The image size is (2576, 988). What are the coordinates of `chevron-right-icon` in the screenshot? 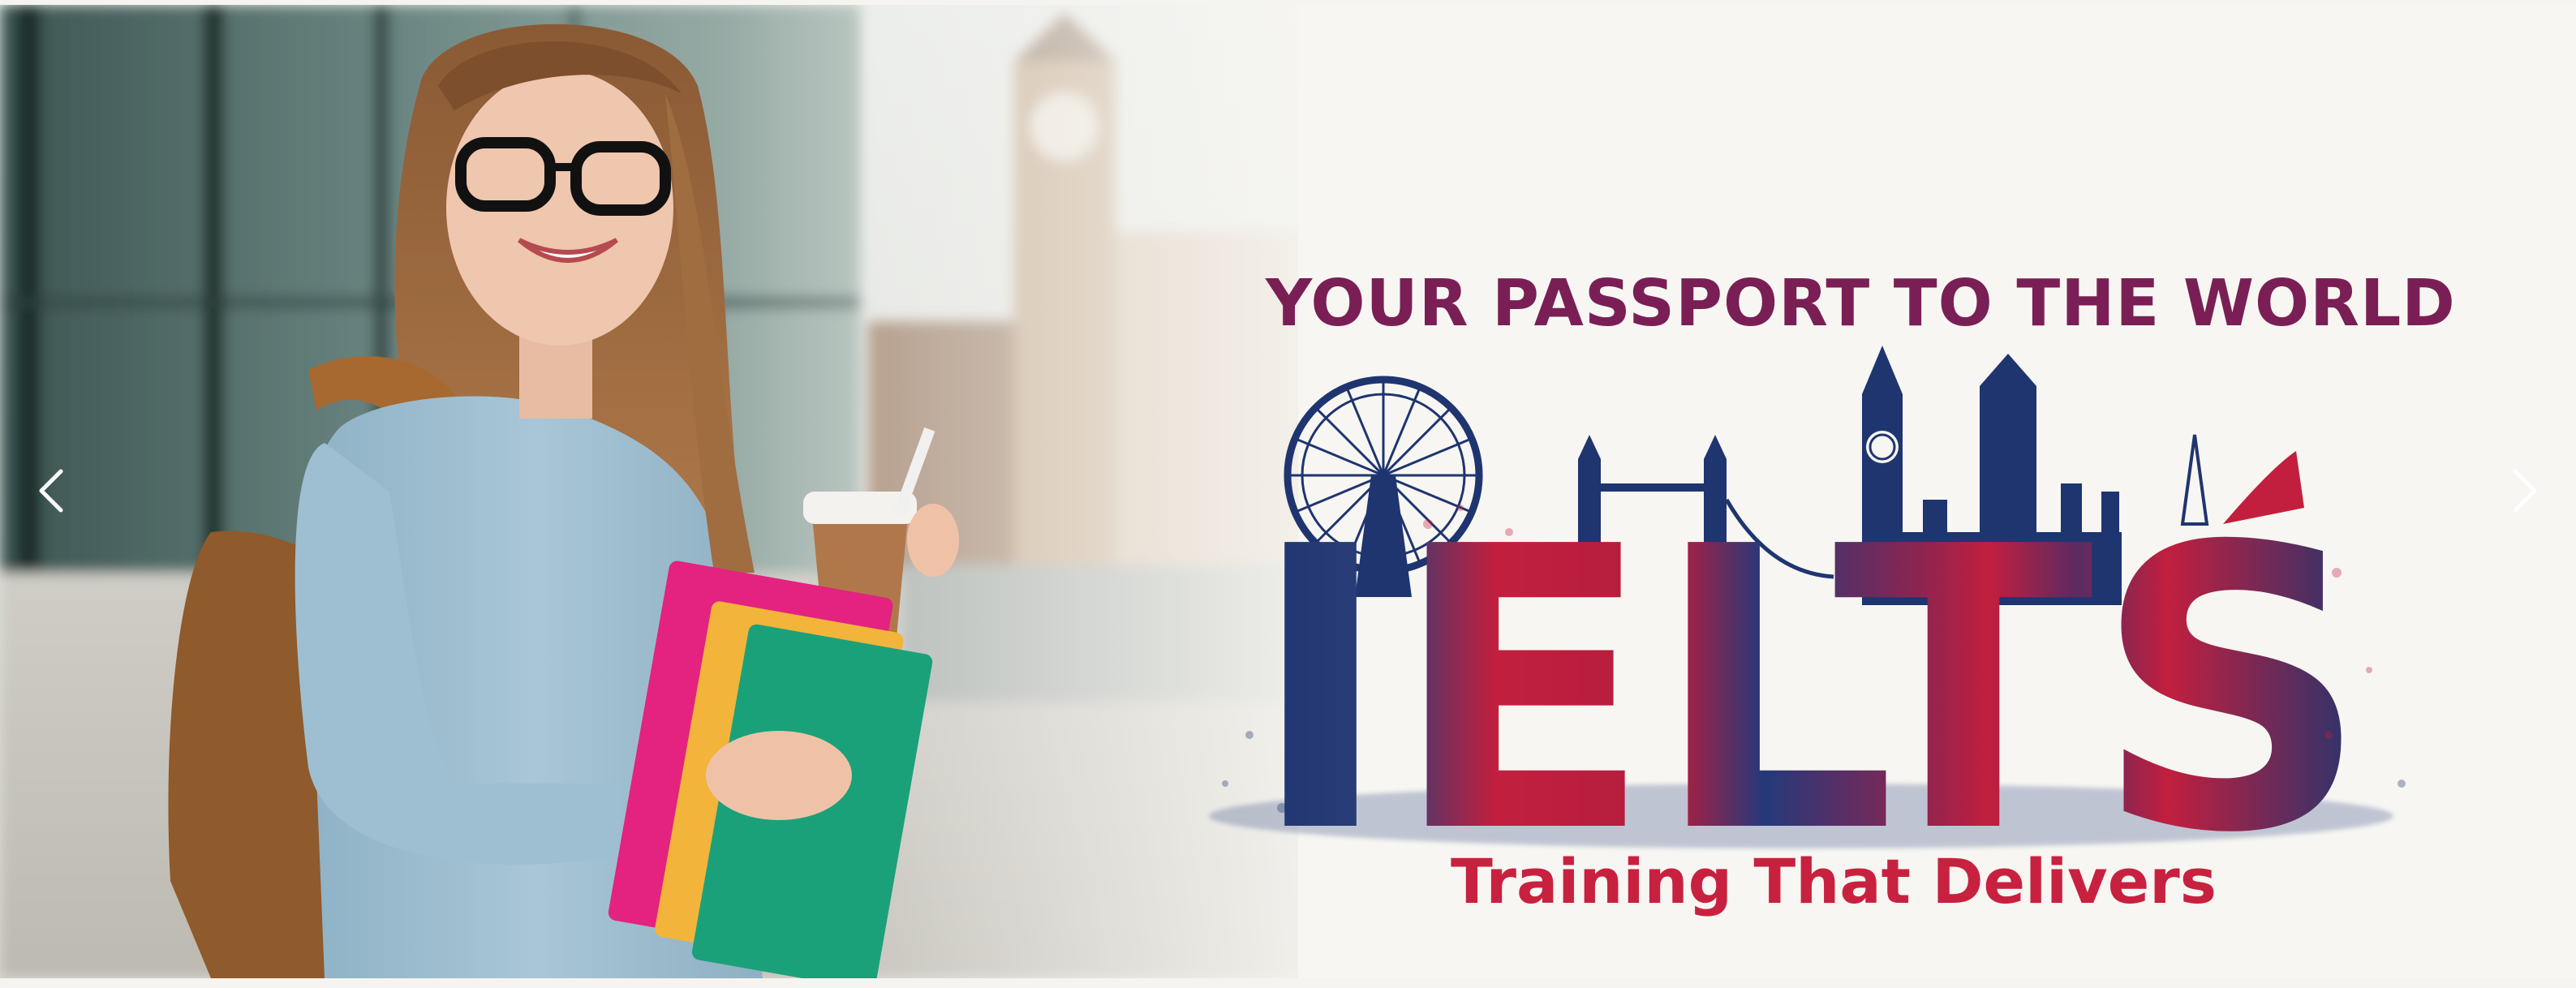 It's located at (2525, 491).